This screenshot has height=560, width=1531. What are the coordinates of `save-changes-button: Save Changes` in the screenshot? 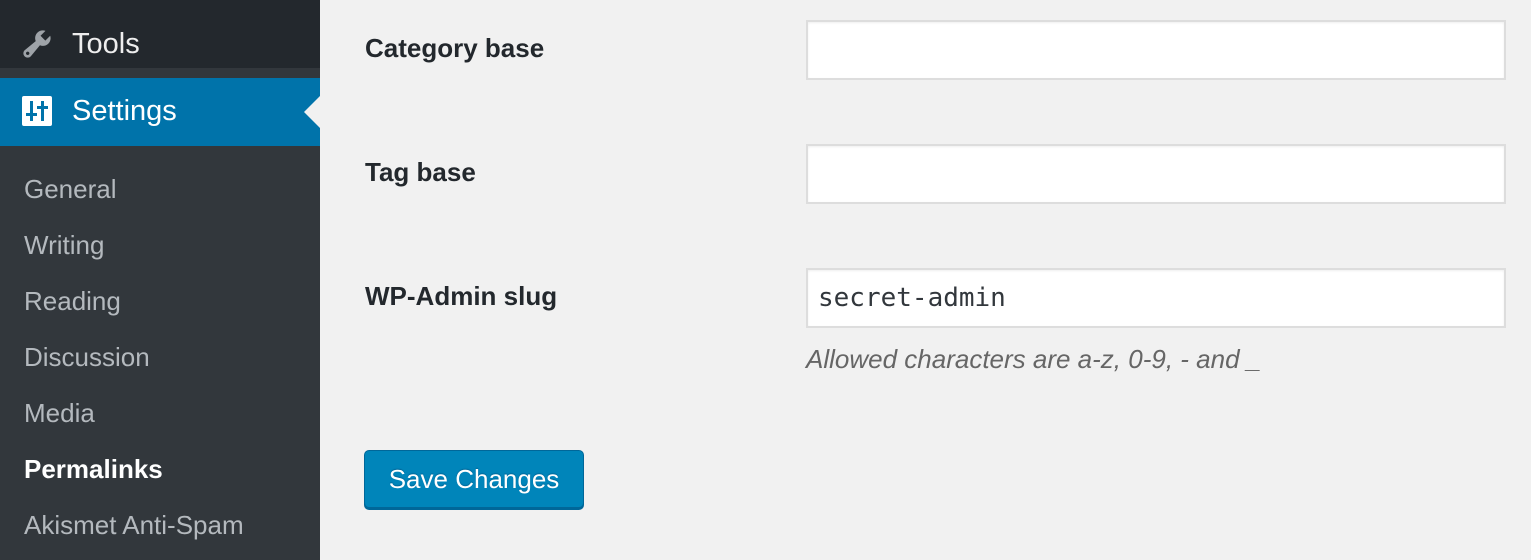 It's located at (474, 479).